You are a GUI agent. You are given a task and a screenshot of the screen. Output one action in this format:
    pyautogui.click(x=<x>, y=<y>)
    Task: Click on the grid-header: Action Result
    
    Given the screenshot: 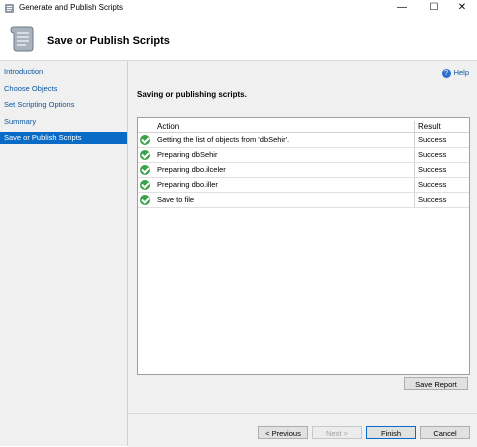 What is the action you would take?
    pyautogui.click(x=303, y=127)
    